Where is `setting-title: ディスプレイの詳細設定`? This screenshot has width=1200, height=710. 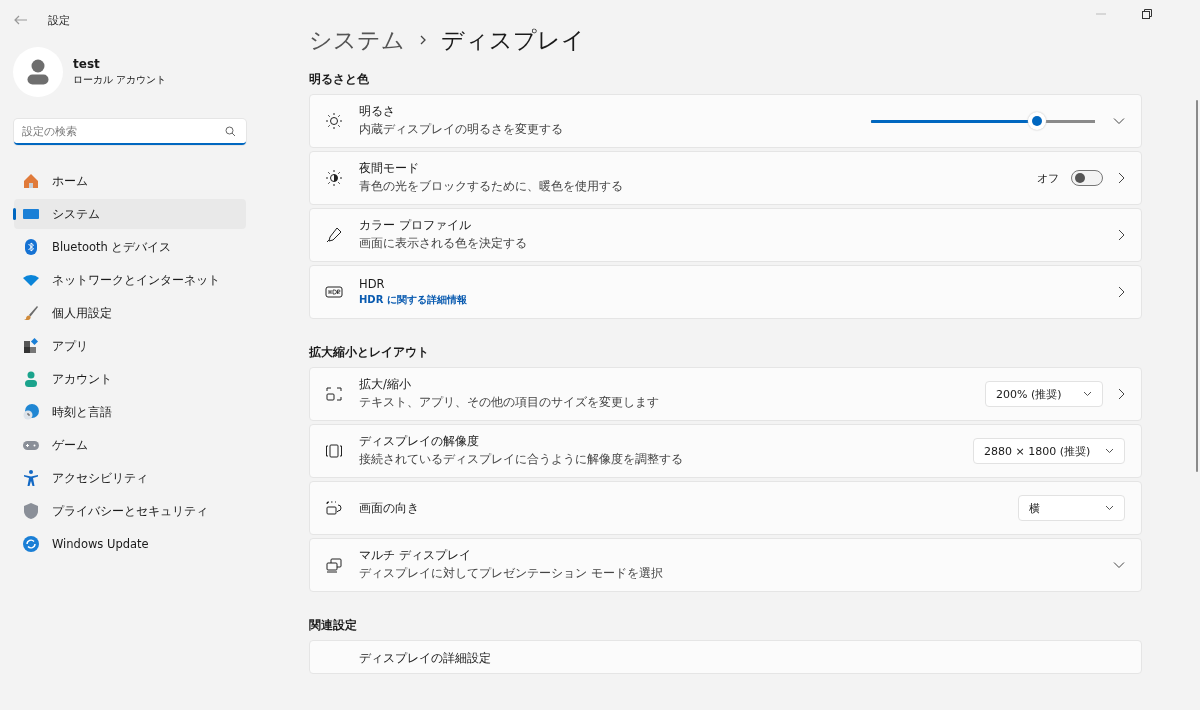 setting-title: ディスプレイの詳細設定 is located at coordinates (425, 658).